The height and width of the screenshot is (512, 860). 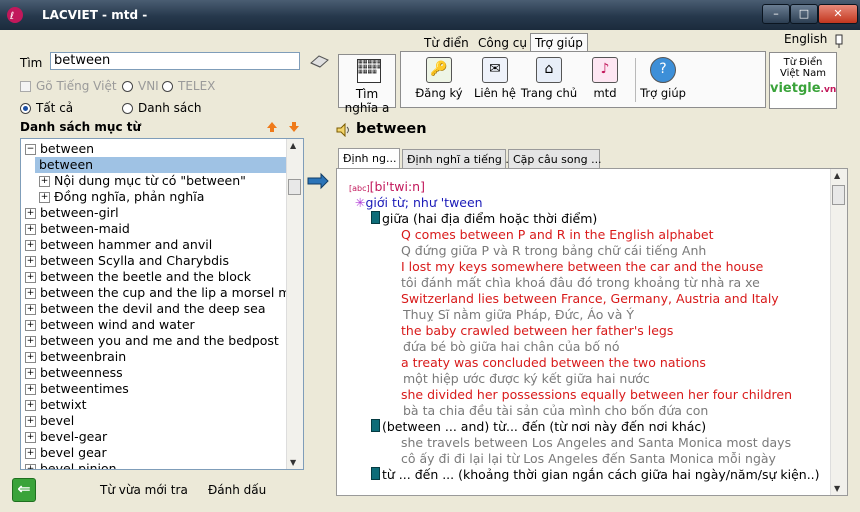 I want to click on list-radio, so click(x=127, y=108).